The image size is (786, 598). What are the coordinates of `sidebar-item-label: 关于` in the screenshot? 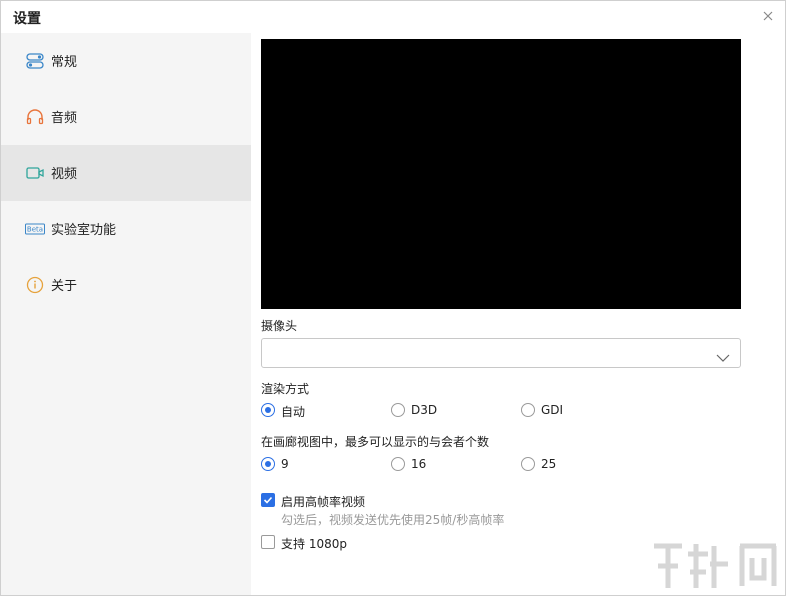 It's located at (64, 286).